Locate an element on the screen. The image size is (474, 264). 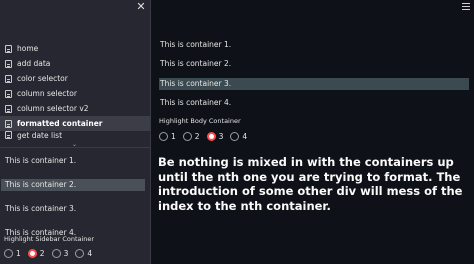
close-icon: ✕ is located at coordinates (141, 7).